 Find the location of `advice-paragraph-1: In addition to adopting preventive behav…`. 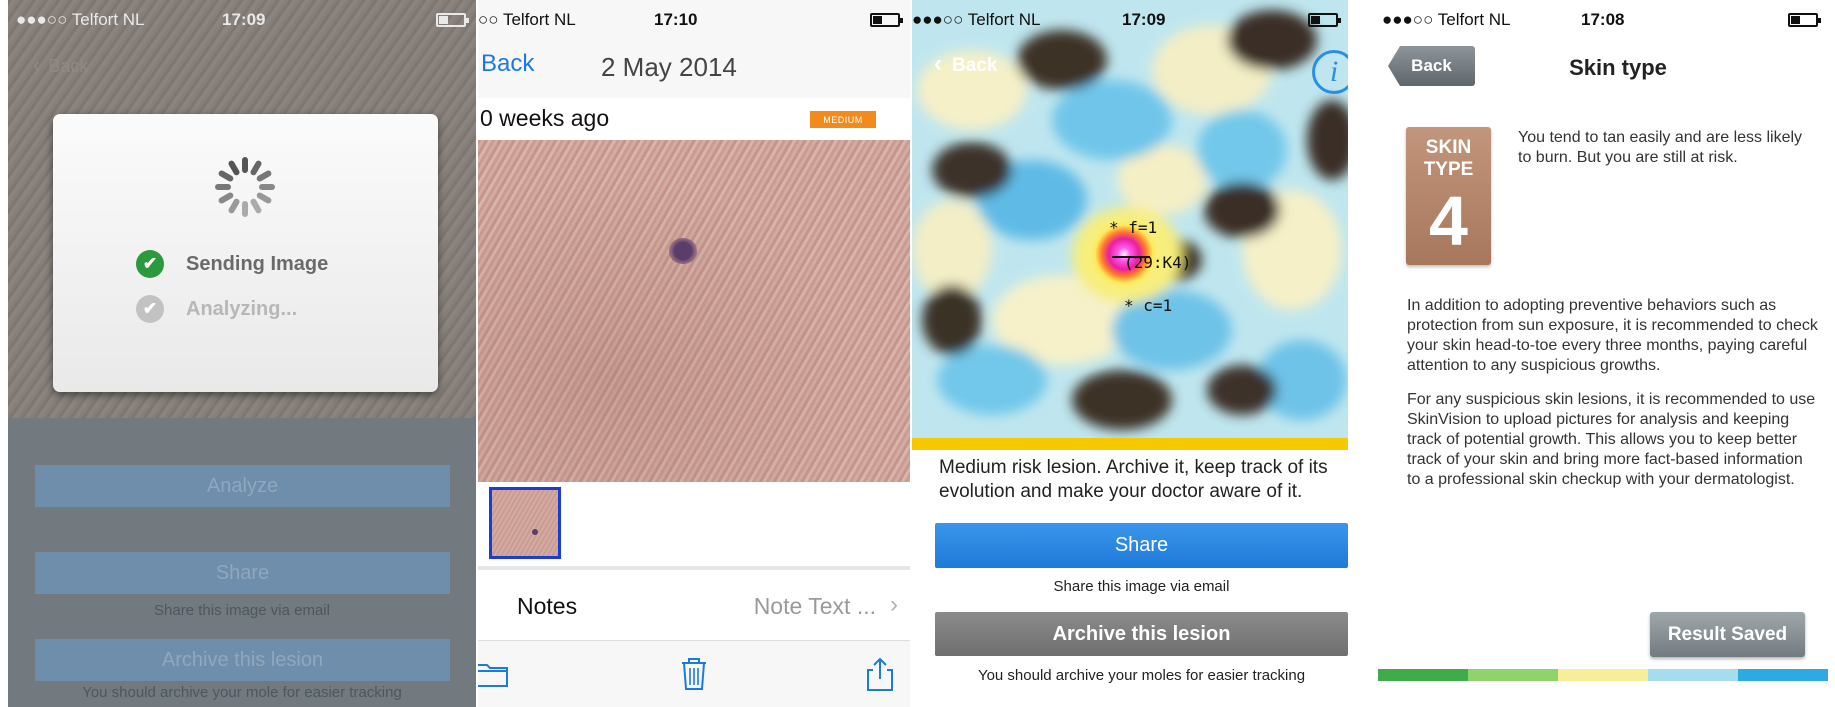

advice-paragraph-1: In addition to adopting preventive behav… is located at coordinates (1612, 335).